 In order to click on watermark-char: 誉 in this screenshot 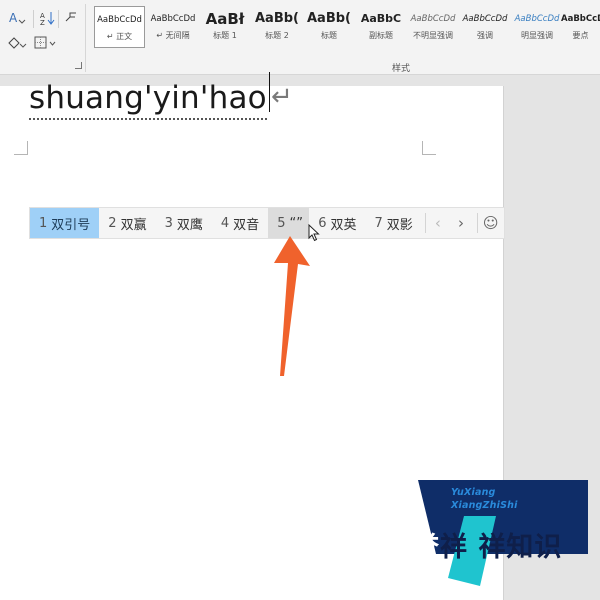, I will do `click(426, 547)`.